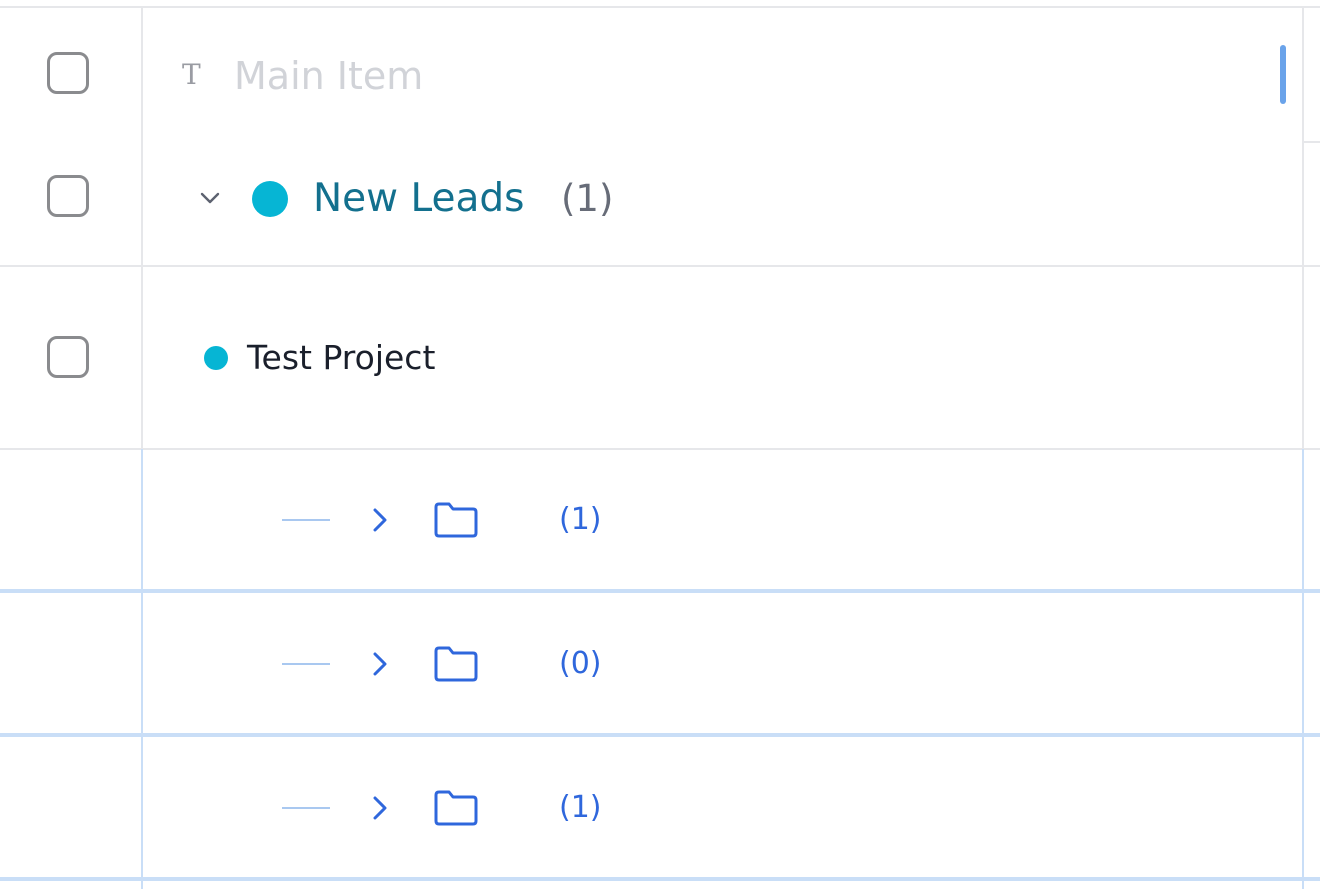 The width and height of the screenshot is (1320, 889). I want to click on text-type-icon: T, so click(191, 74).